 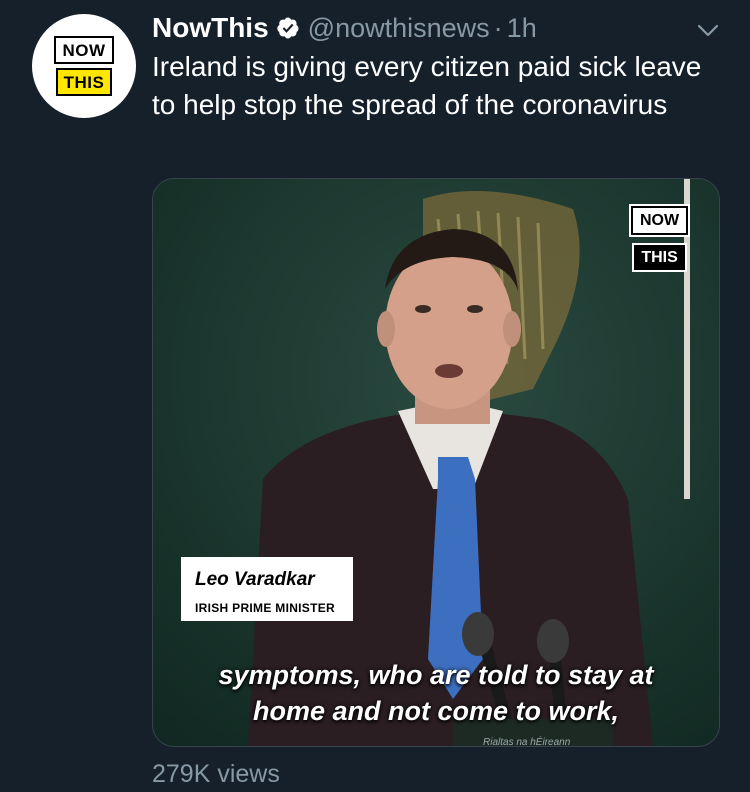 I want to click on subtitle-line-1: symptoms, who are told to stay at, so click(x=436, y=675).